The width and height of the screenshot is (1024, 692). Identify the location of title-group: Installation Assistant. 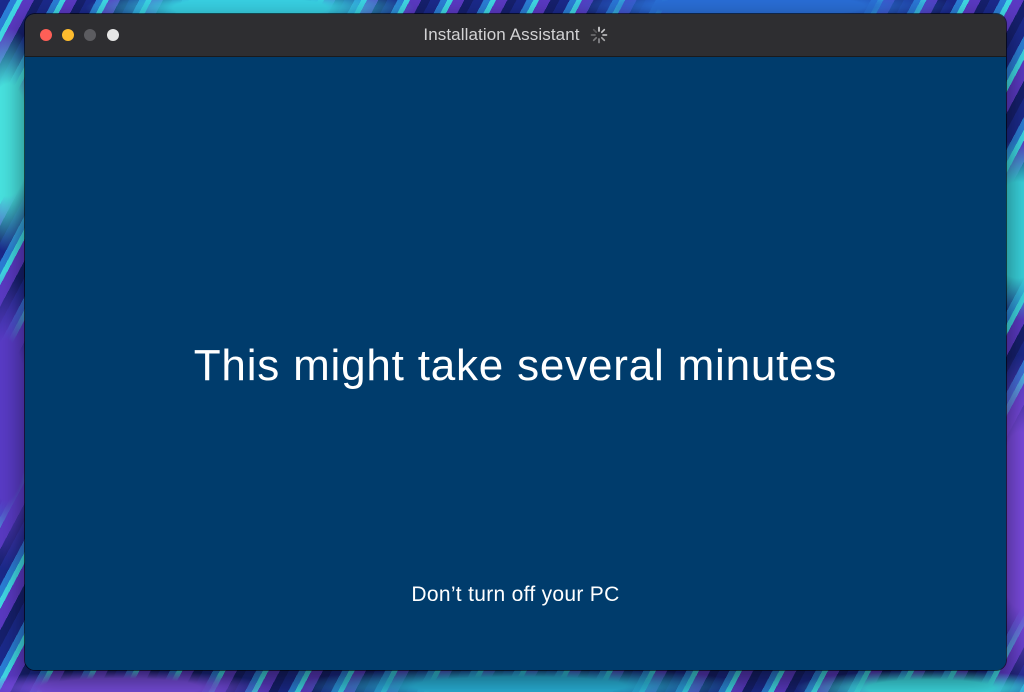
(515, 35).